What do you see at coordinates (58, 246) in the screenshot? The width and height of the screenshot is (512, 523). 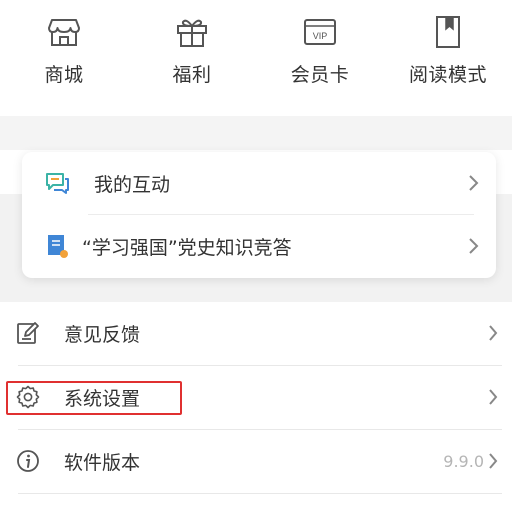 I see `quiz-icon` at bounding box center [58, 246].